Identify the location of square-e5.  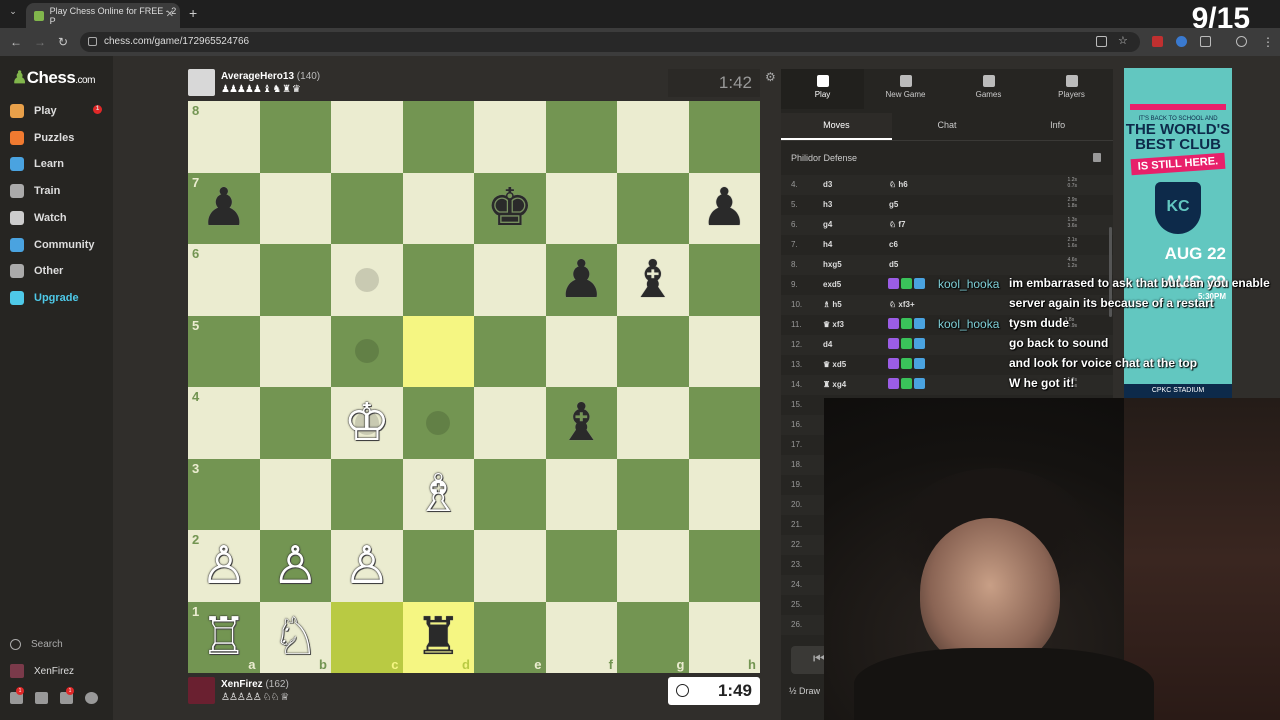
(510, 351).